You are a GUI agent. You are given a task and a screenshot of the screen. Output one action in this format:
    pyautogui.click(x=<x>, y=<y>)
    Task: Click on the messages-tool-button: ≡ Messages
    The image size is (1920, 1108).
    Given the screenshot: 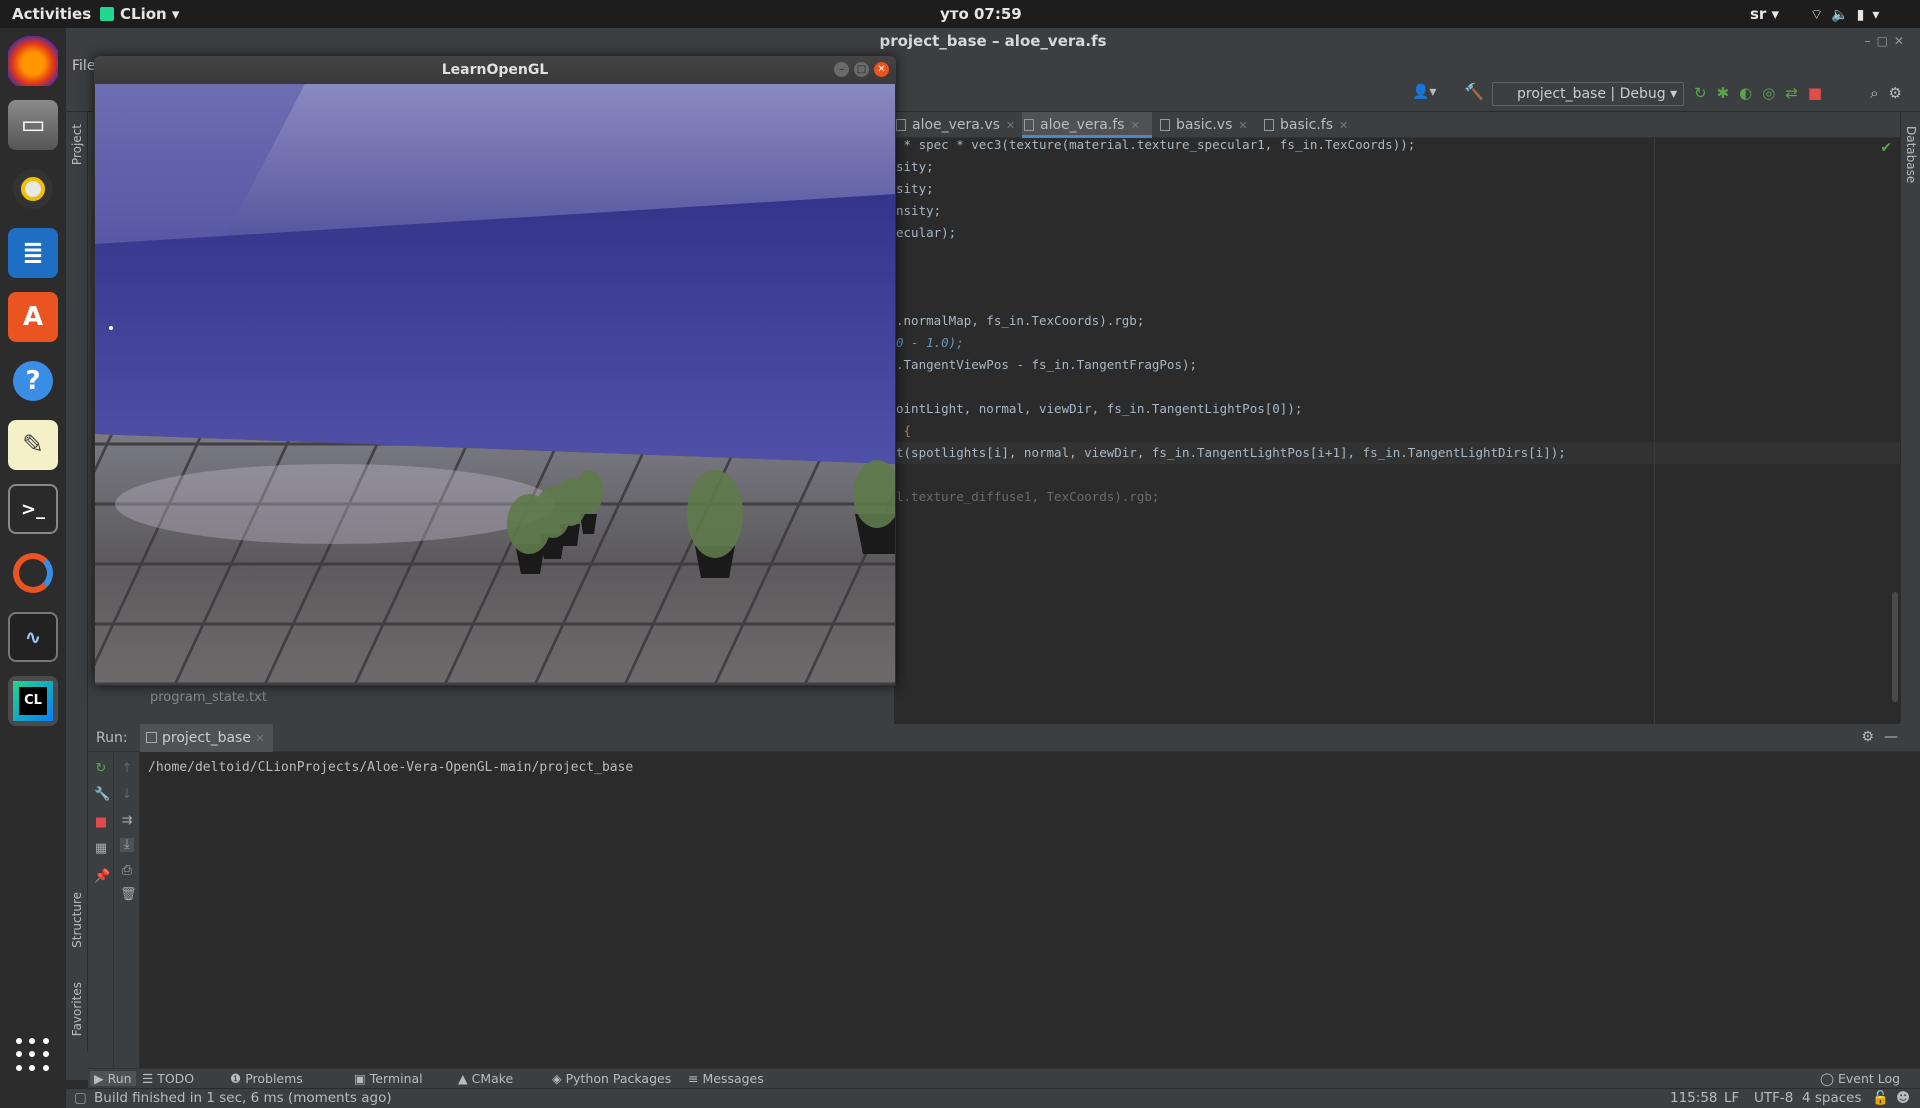 What is the action you would take?
    pyautogui.click(x=726, y=1078)
    